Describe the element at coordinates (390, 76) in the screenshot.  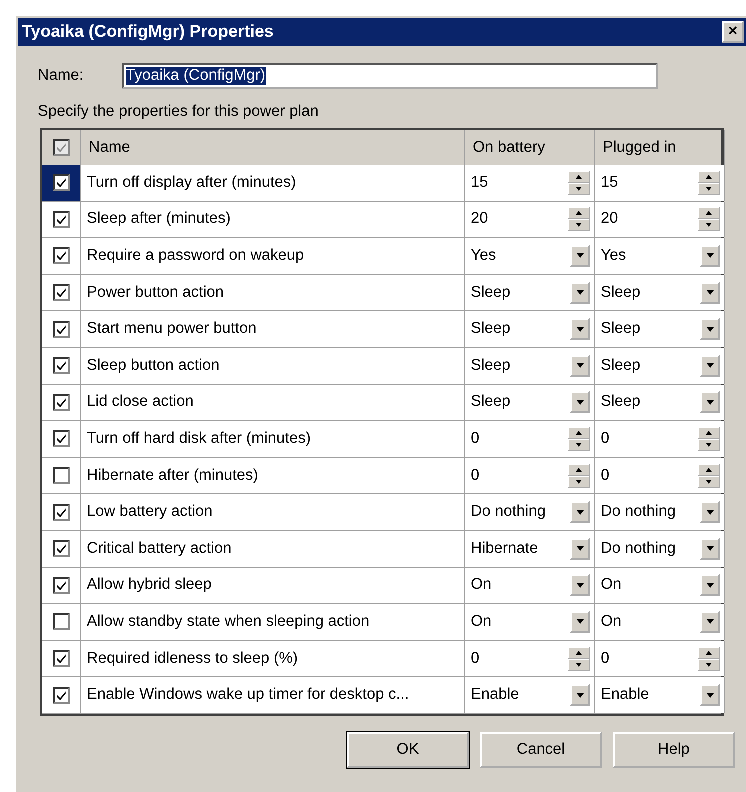
I see `name-field: Tyoaika (ConfigMgr)` at that location.